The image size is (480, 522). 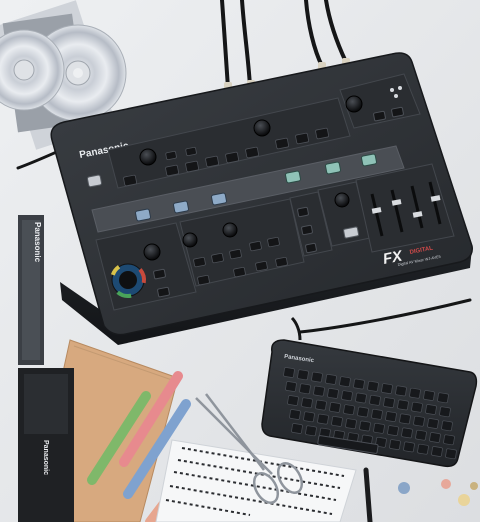 What do you see at coordinates (37, 242) in the screenshot?
I see `box-brand-label: Panasonic` at bounding box center [37, 242].